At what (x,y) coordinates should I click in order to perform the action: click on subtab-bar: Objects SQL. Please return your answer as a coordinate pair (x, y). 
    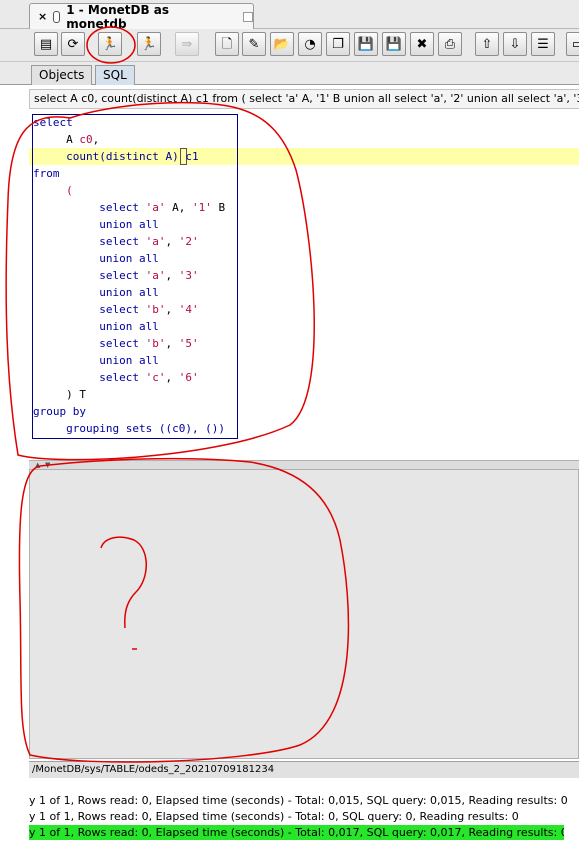
    Looking at the image, I should click on (289, 73).